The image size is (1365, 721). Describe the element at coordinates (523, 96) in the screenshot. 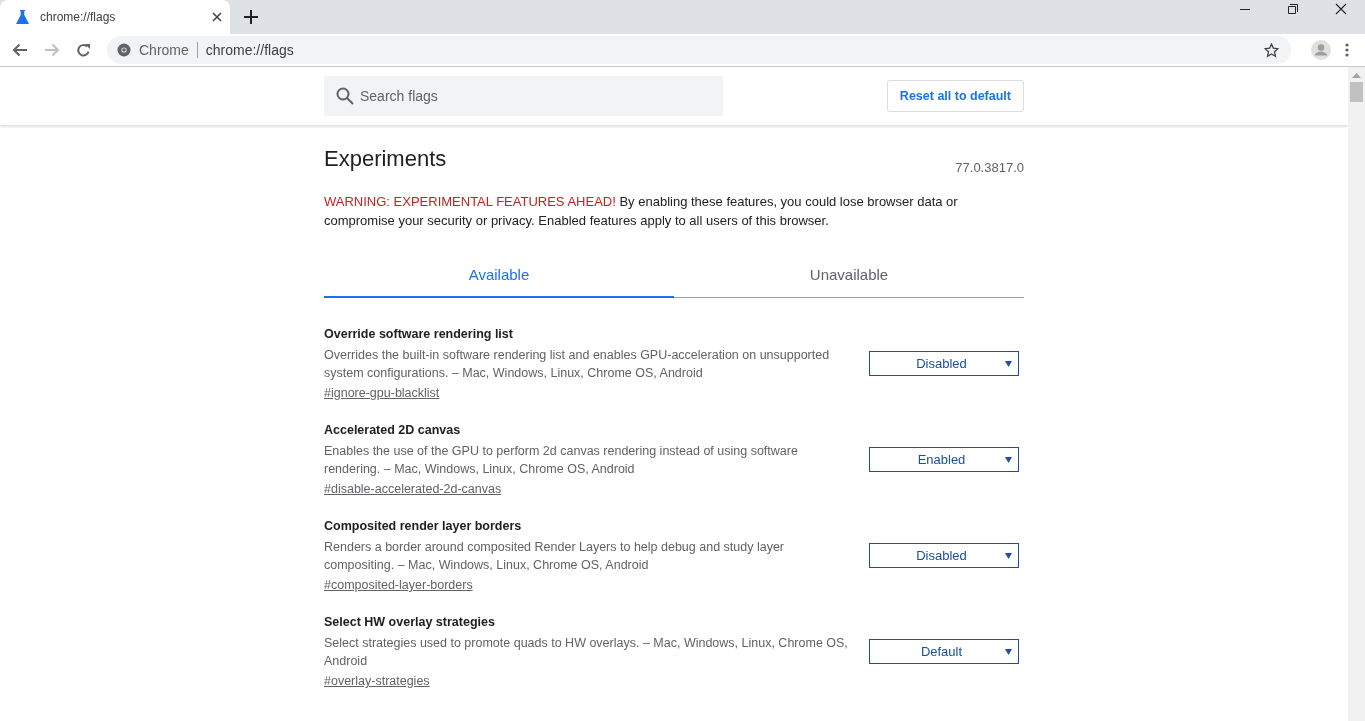

I see `search-field: Search flags` at that location.